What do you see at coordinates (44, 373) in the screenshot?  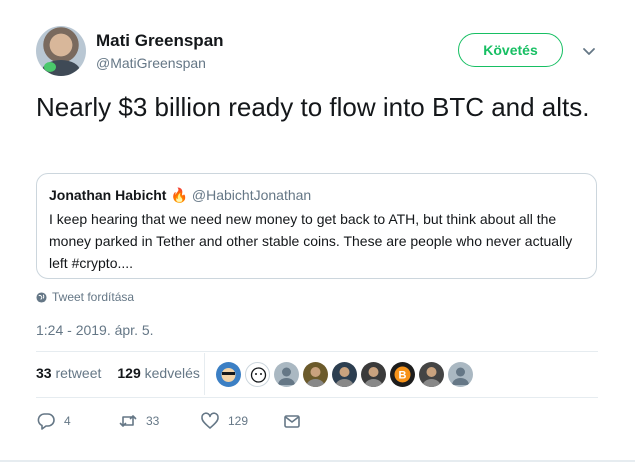 I see `retweets-count: 33` at bounding box center [44, 373].